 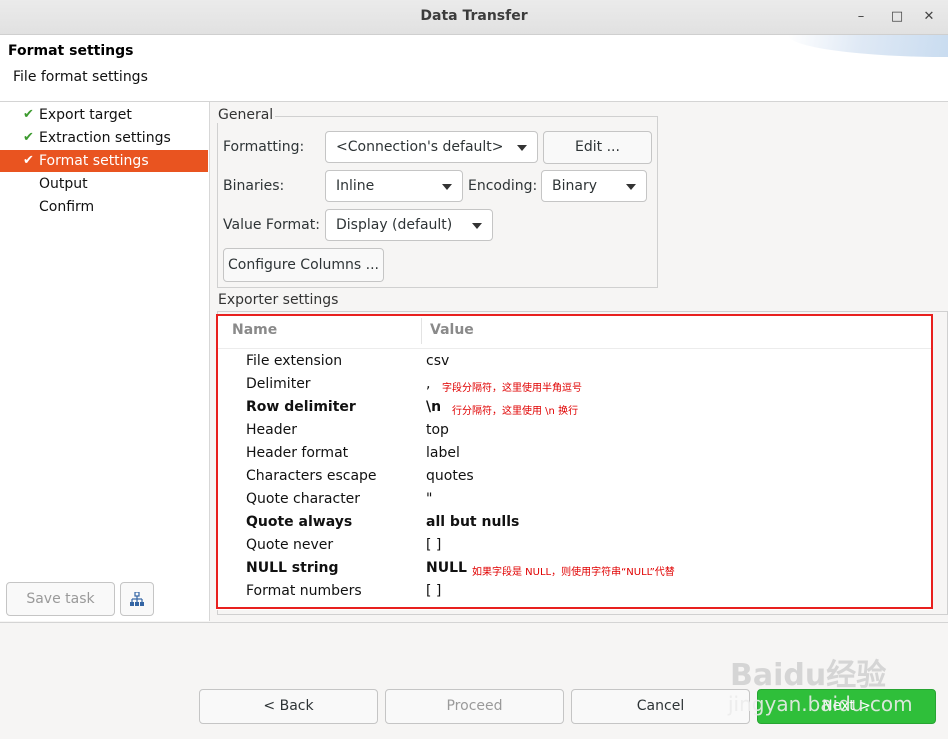 I want to click on property-value: label, so click(x=443, y=453).